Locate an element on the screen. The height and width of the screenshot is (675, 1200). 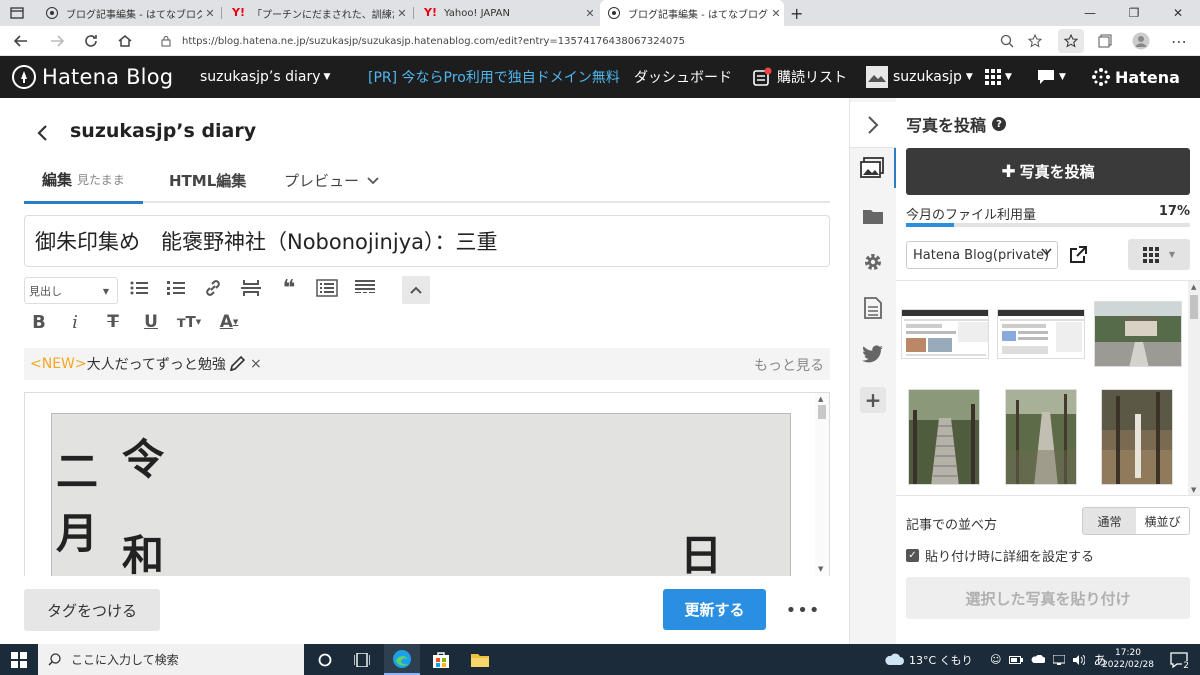
minimize-icon: — is located at coordinates (1090, 13).